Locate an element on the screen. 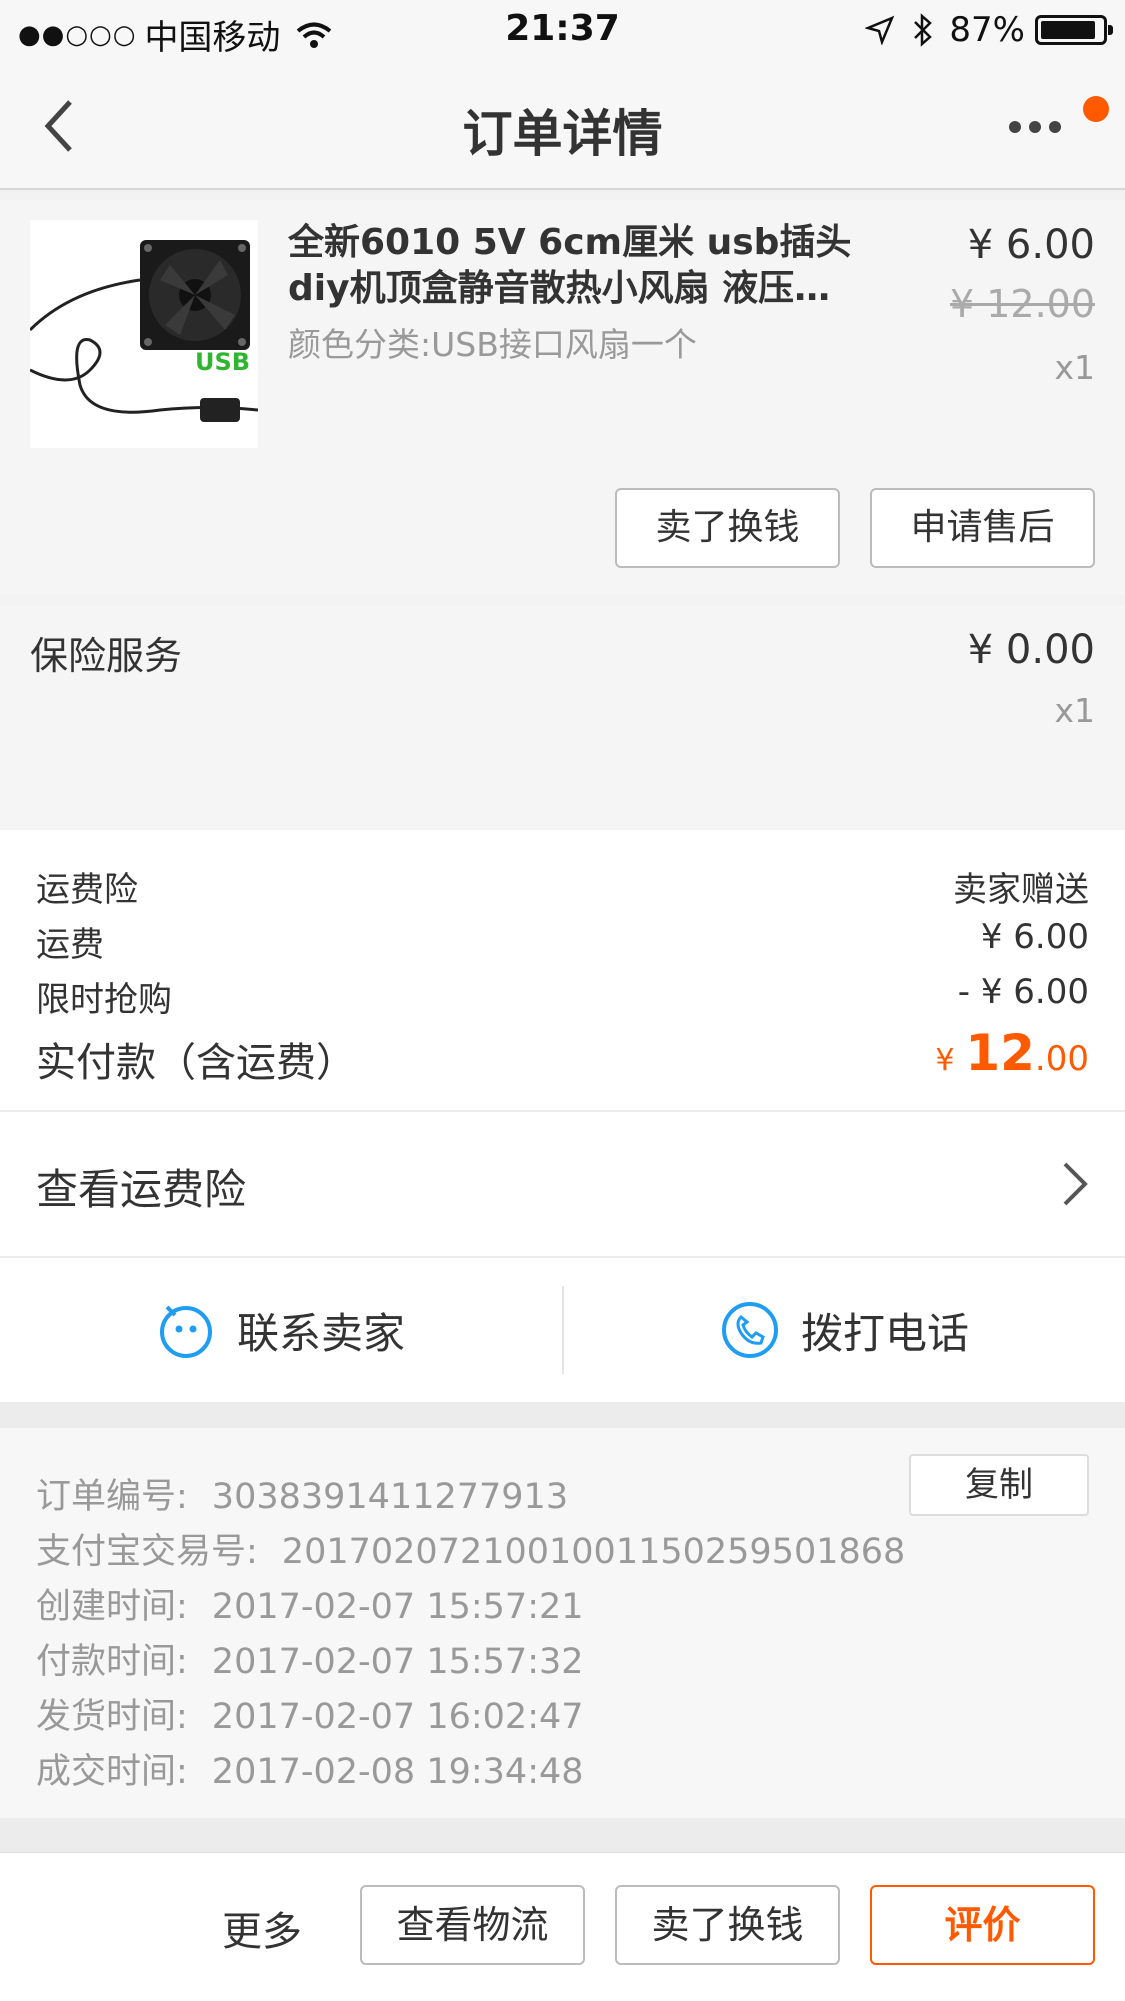 The height and width of the screenshot is (2001, 1125). product-original-price: ¥ 12.00 is located at coordinates (1022, 304).